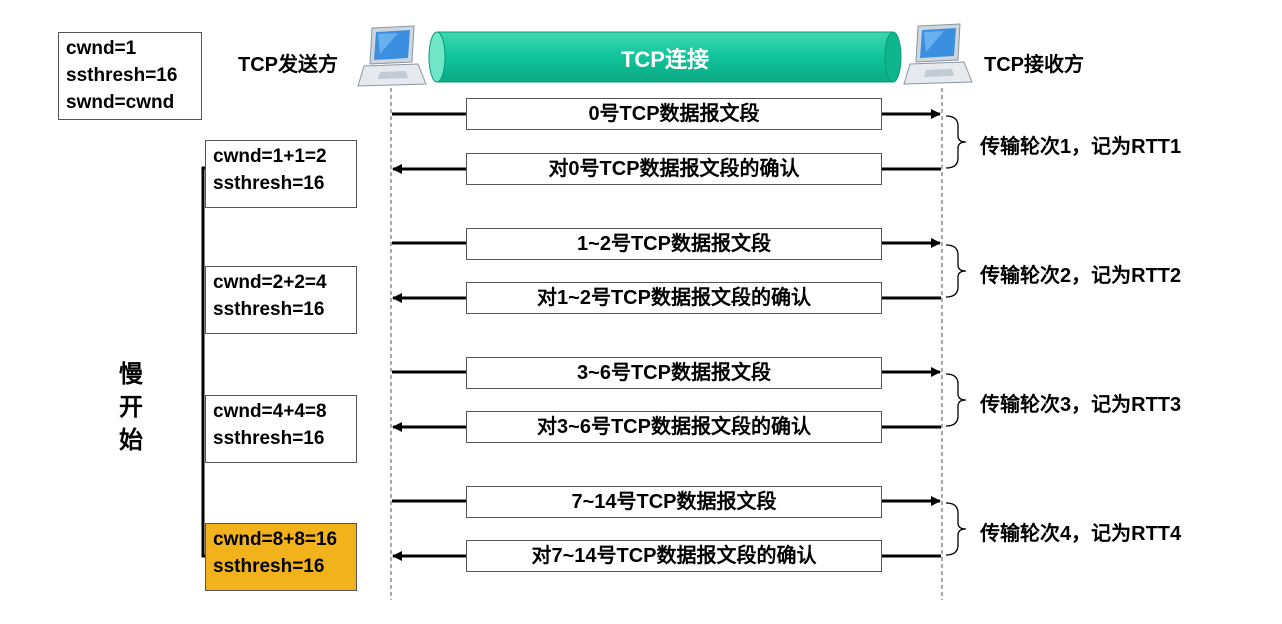 The height and width of the screenshot is (624, 1282). What do you see at coordinates (281, 174) in the screenshot?
I see `cwnd-note-round-1: cwnd=1+1=2 ssthresh=16` at bounding box center [281, 174].